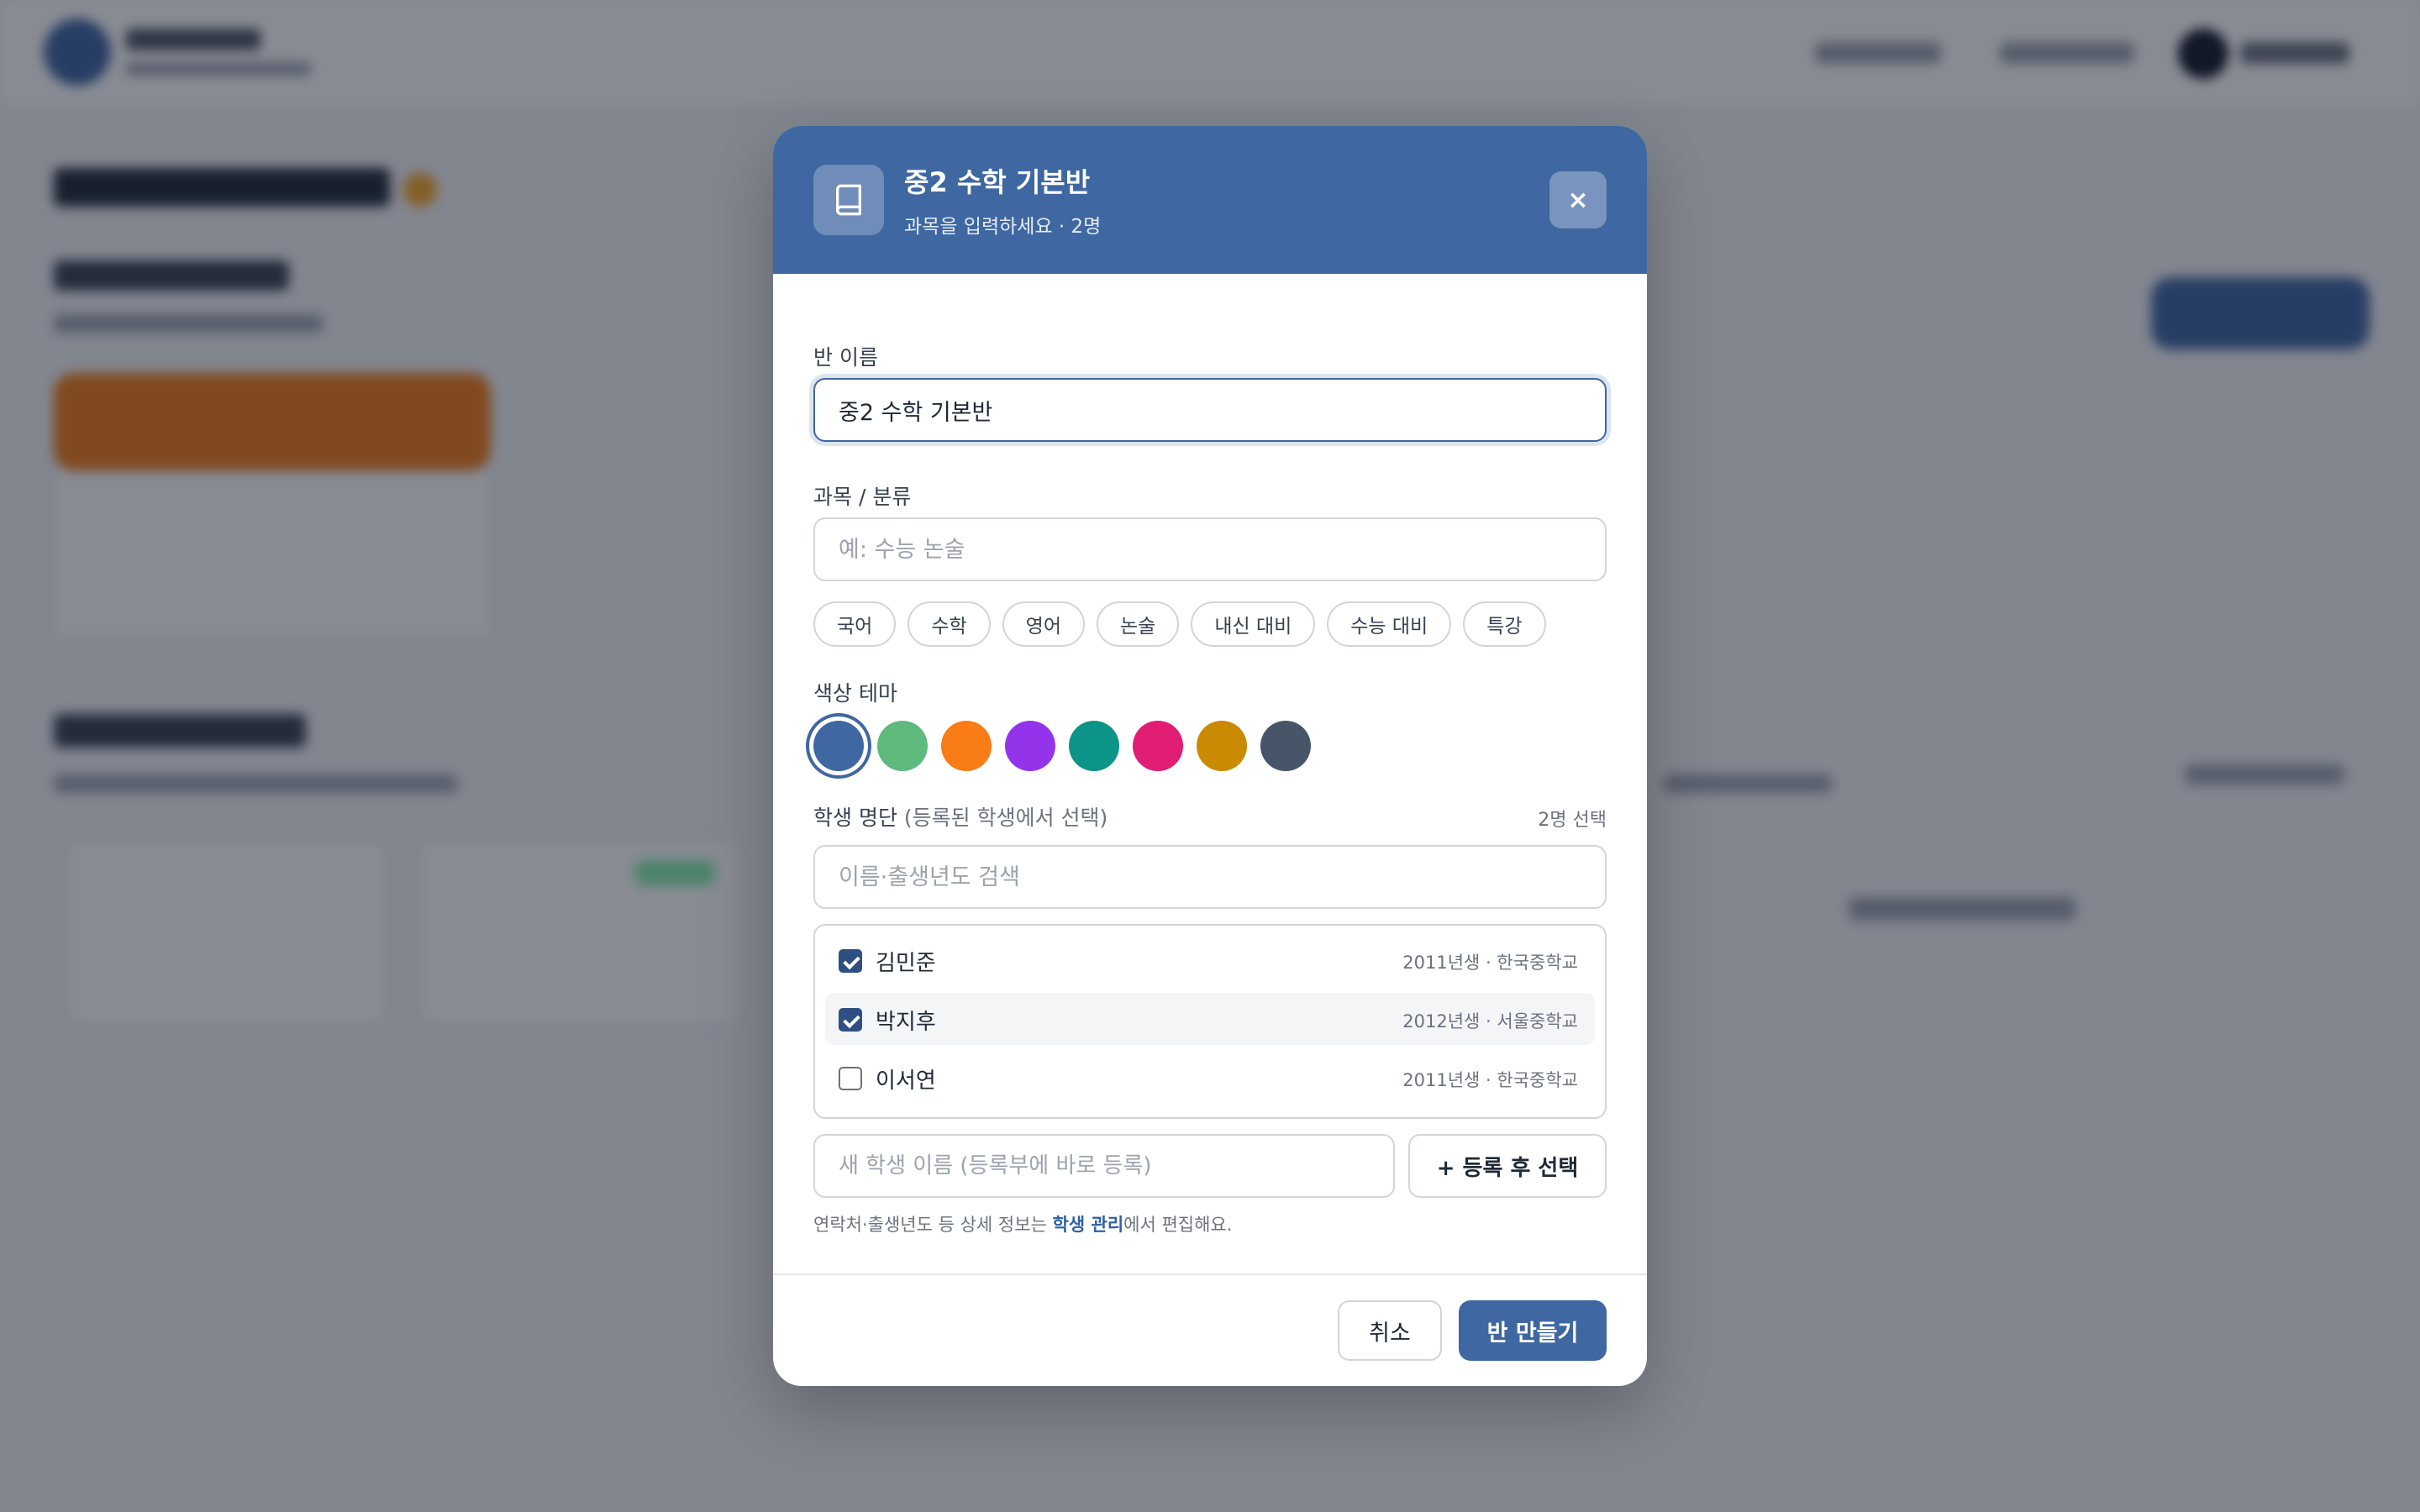  Describe the element at coordinates (1210, 410) in the screenshot. I see `class-name-input` at that location.